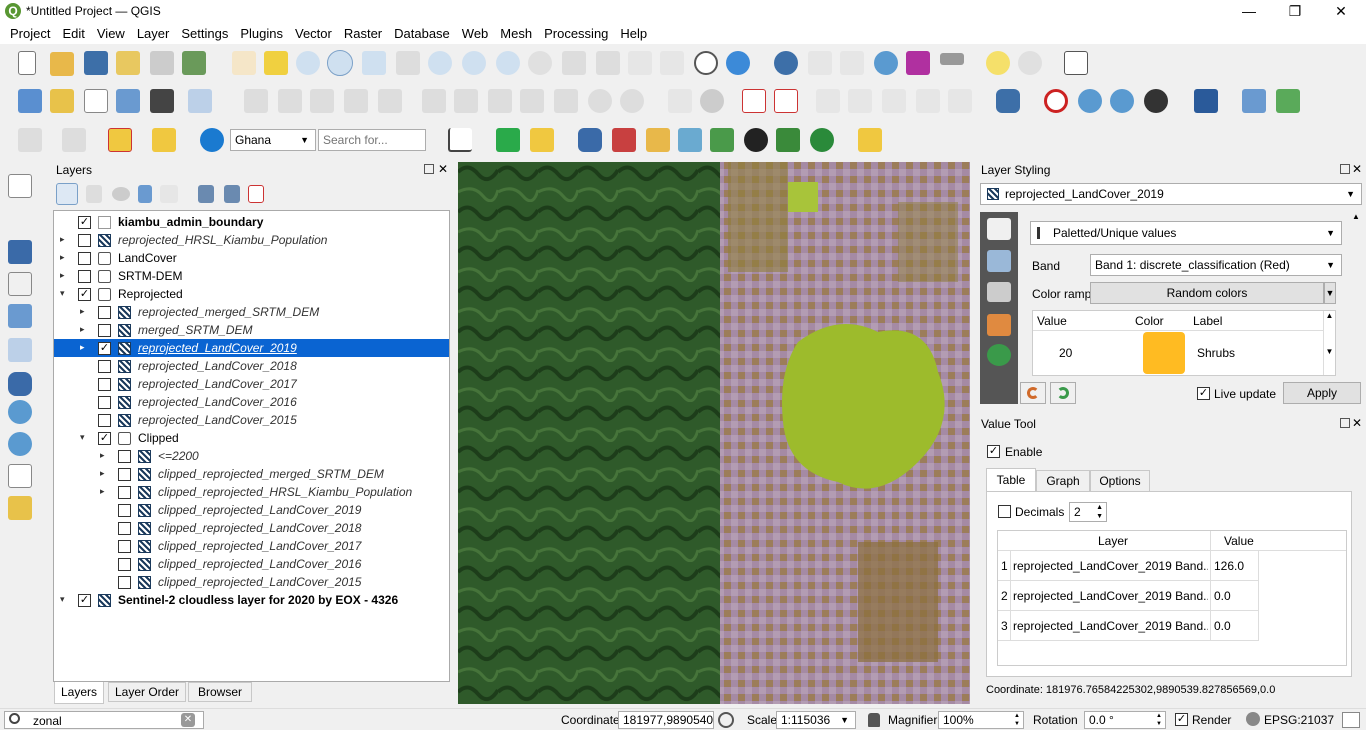  Describe the element at coordinates (726, 720) in the screenshot. I see `toggle-extents-icon` at that location.